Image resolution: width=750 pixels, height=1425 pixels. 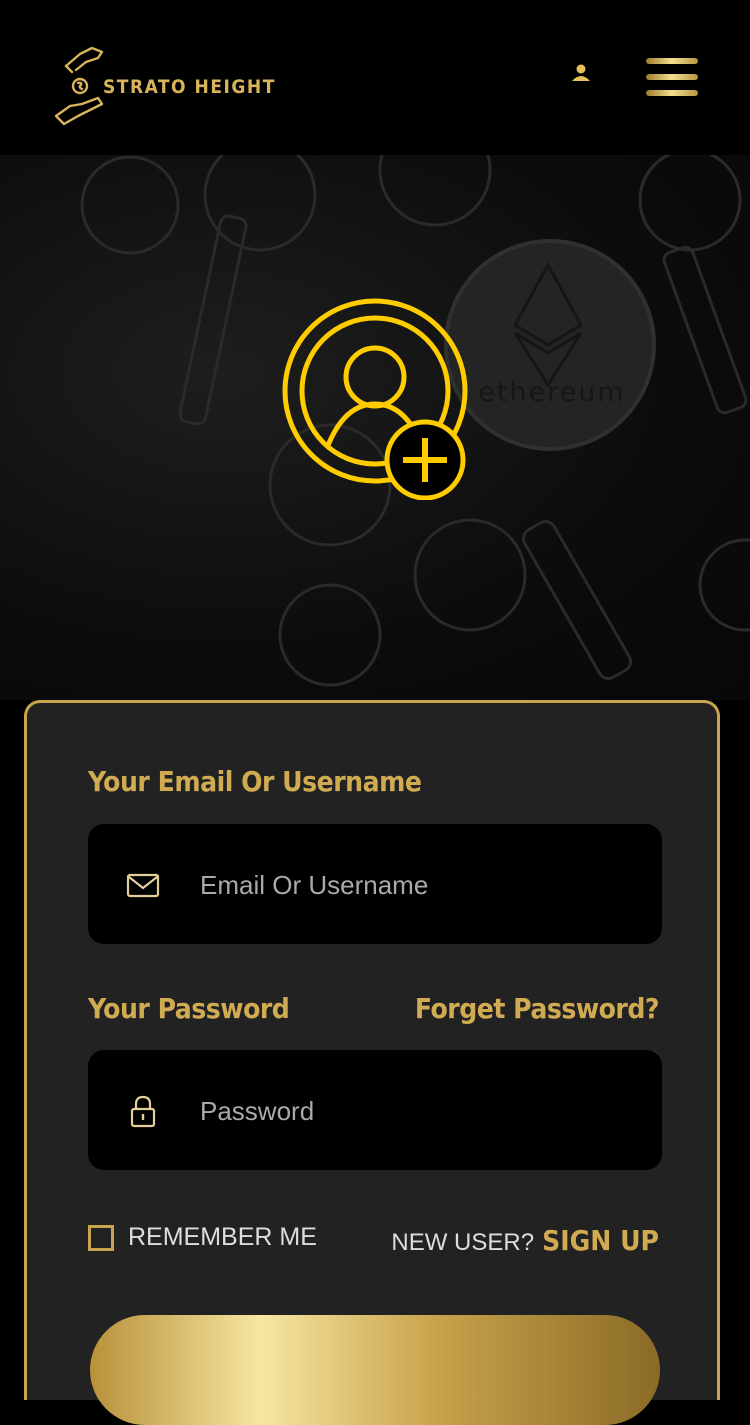 I want to click on forgot-password-link: Forget Password?, so click(x=537, y=1008).